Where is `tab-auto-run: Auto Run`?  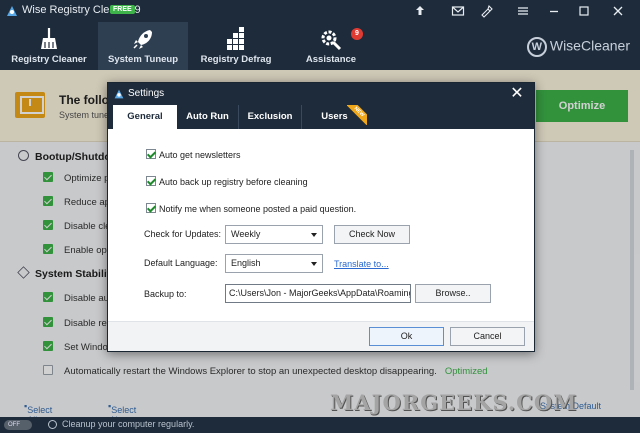 tab-auto-run: Auto Run is located at coordinates (208, 117).